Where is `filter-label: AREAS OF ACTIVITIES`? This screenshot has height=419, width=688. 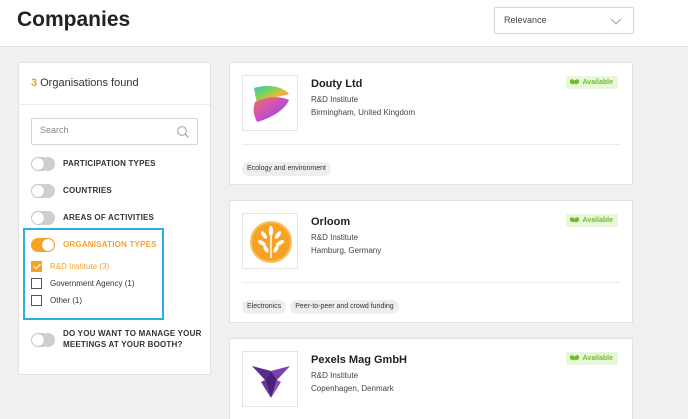
filter-label: AREAS OF ACTIVITIES is located at coordinates (109, 217).